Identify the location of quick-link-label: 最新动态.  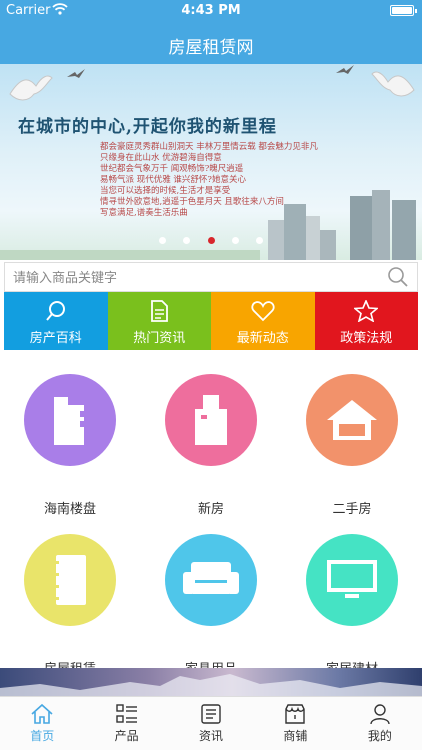
(262, 338).